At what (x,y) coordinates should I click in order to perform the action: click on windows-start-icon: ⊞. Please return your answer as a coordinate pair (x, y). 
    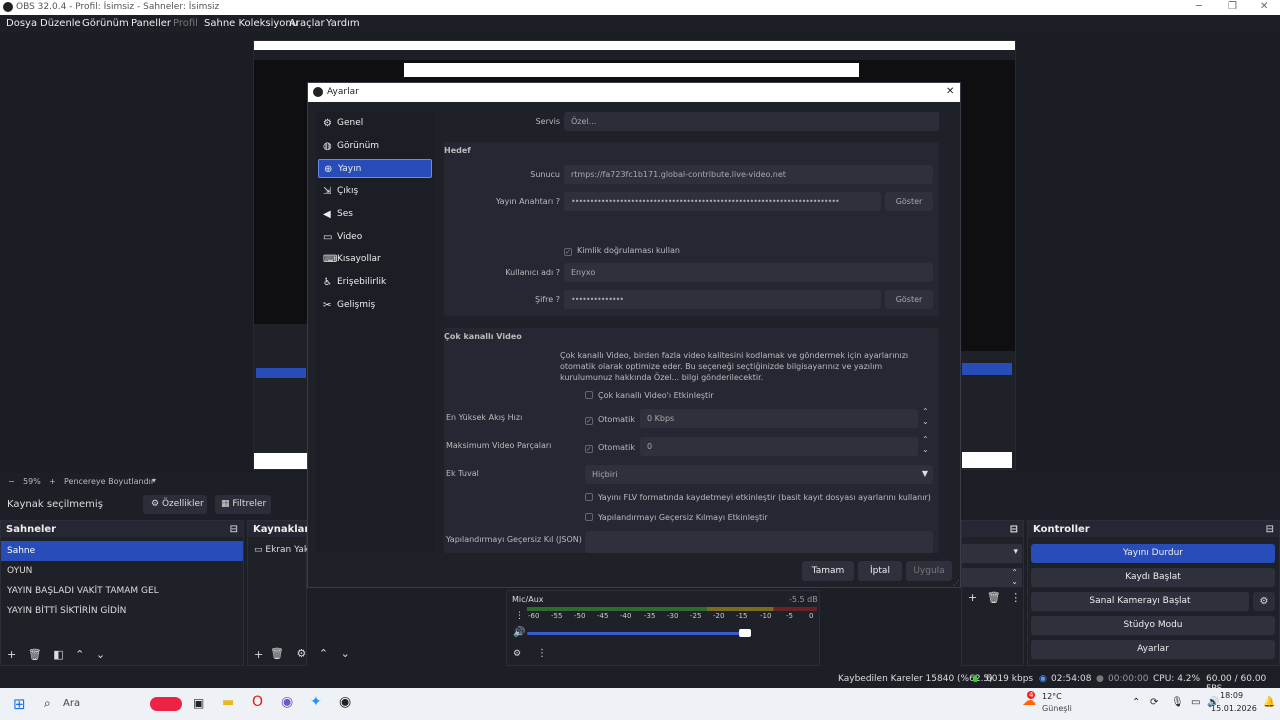
    Looking at the image, I should click on (19, 704).